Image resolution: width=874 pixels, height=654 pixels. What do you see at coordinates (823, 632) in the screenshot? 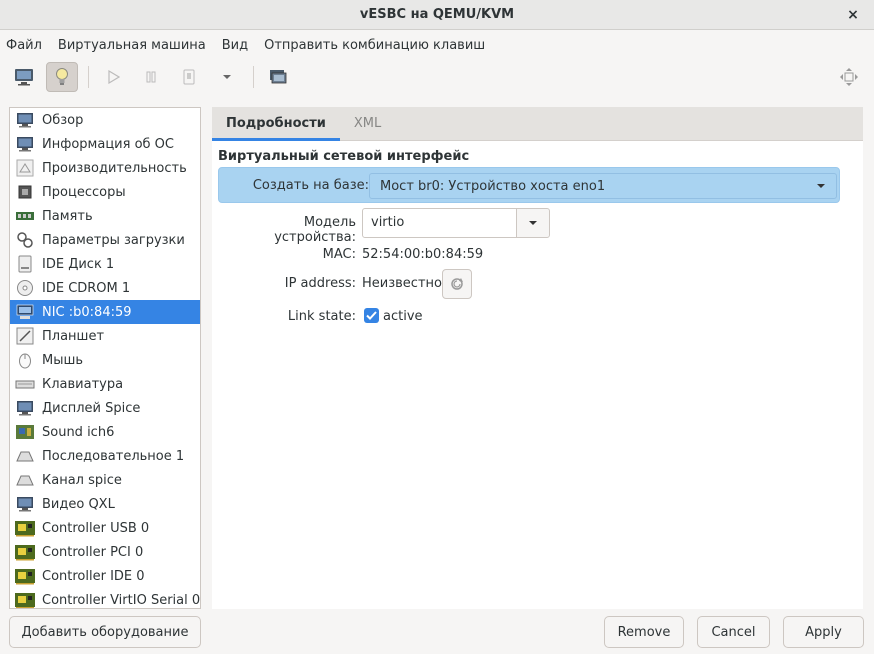
I see `apply-button: Apply` at bounding box center [823, 632].